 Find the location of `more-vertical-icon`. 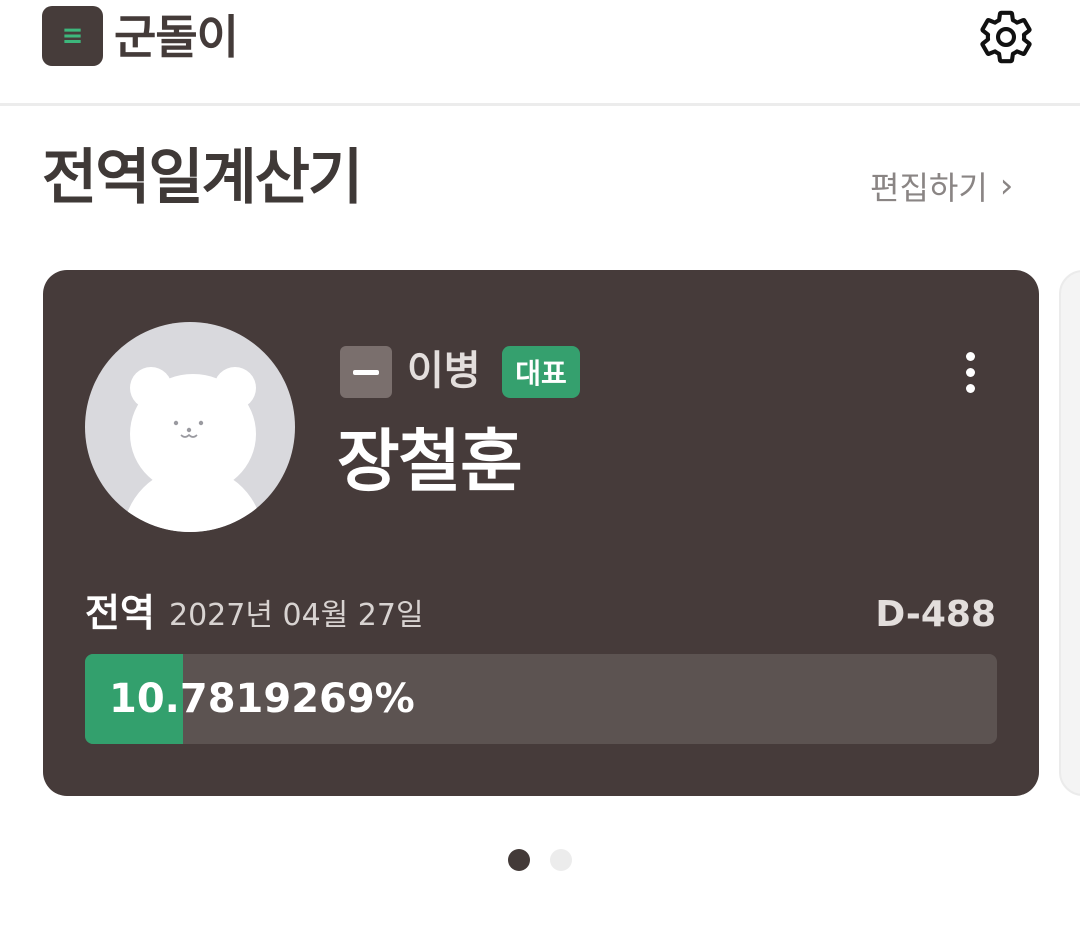

more-vertical-icon is located at coordinates (970, 372).